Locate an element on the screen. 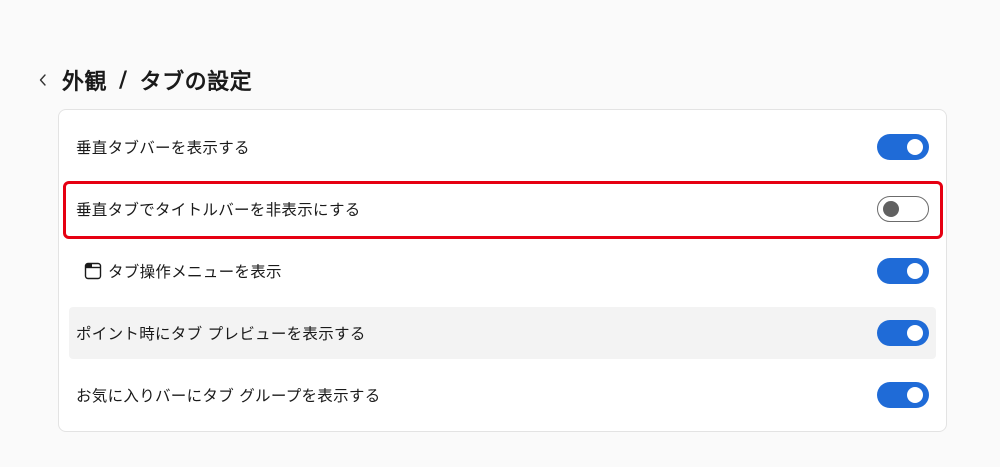 This screenshot has width=1000, height=467. setting-label: 垂直タブでタイトルバーを非表示にする is located at coordinates (218, 210).